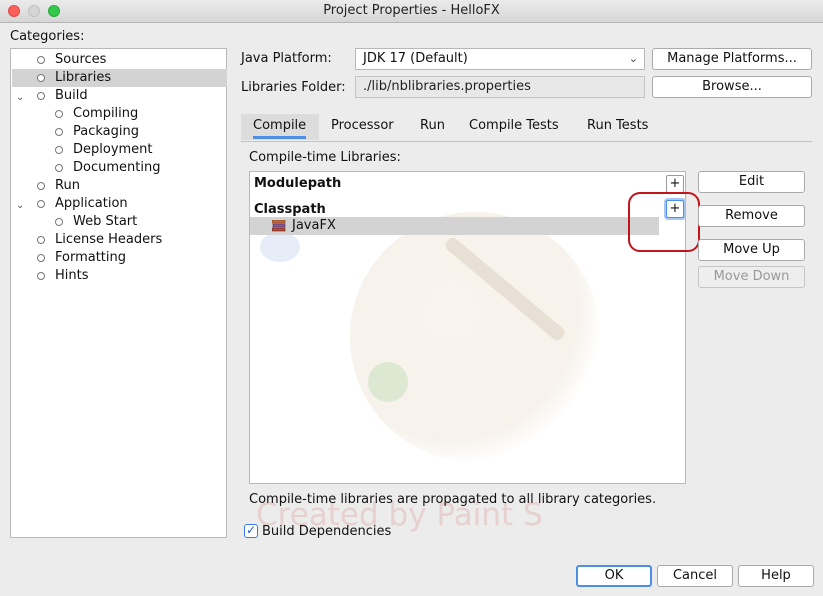 The image size is (823, 596). I want to click on window-title: Project Properties - HelloFX, so click(411, 10).